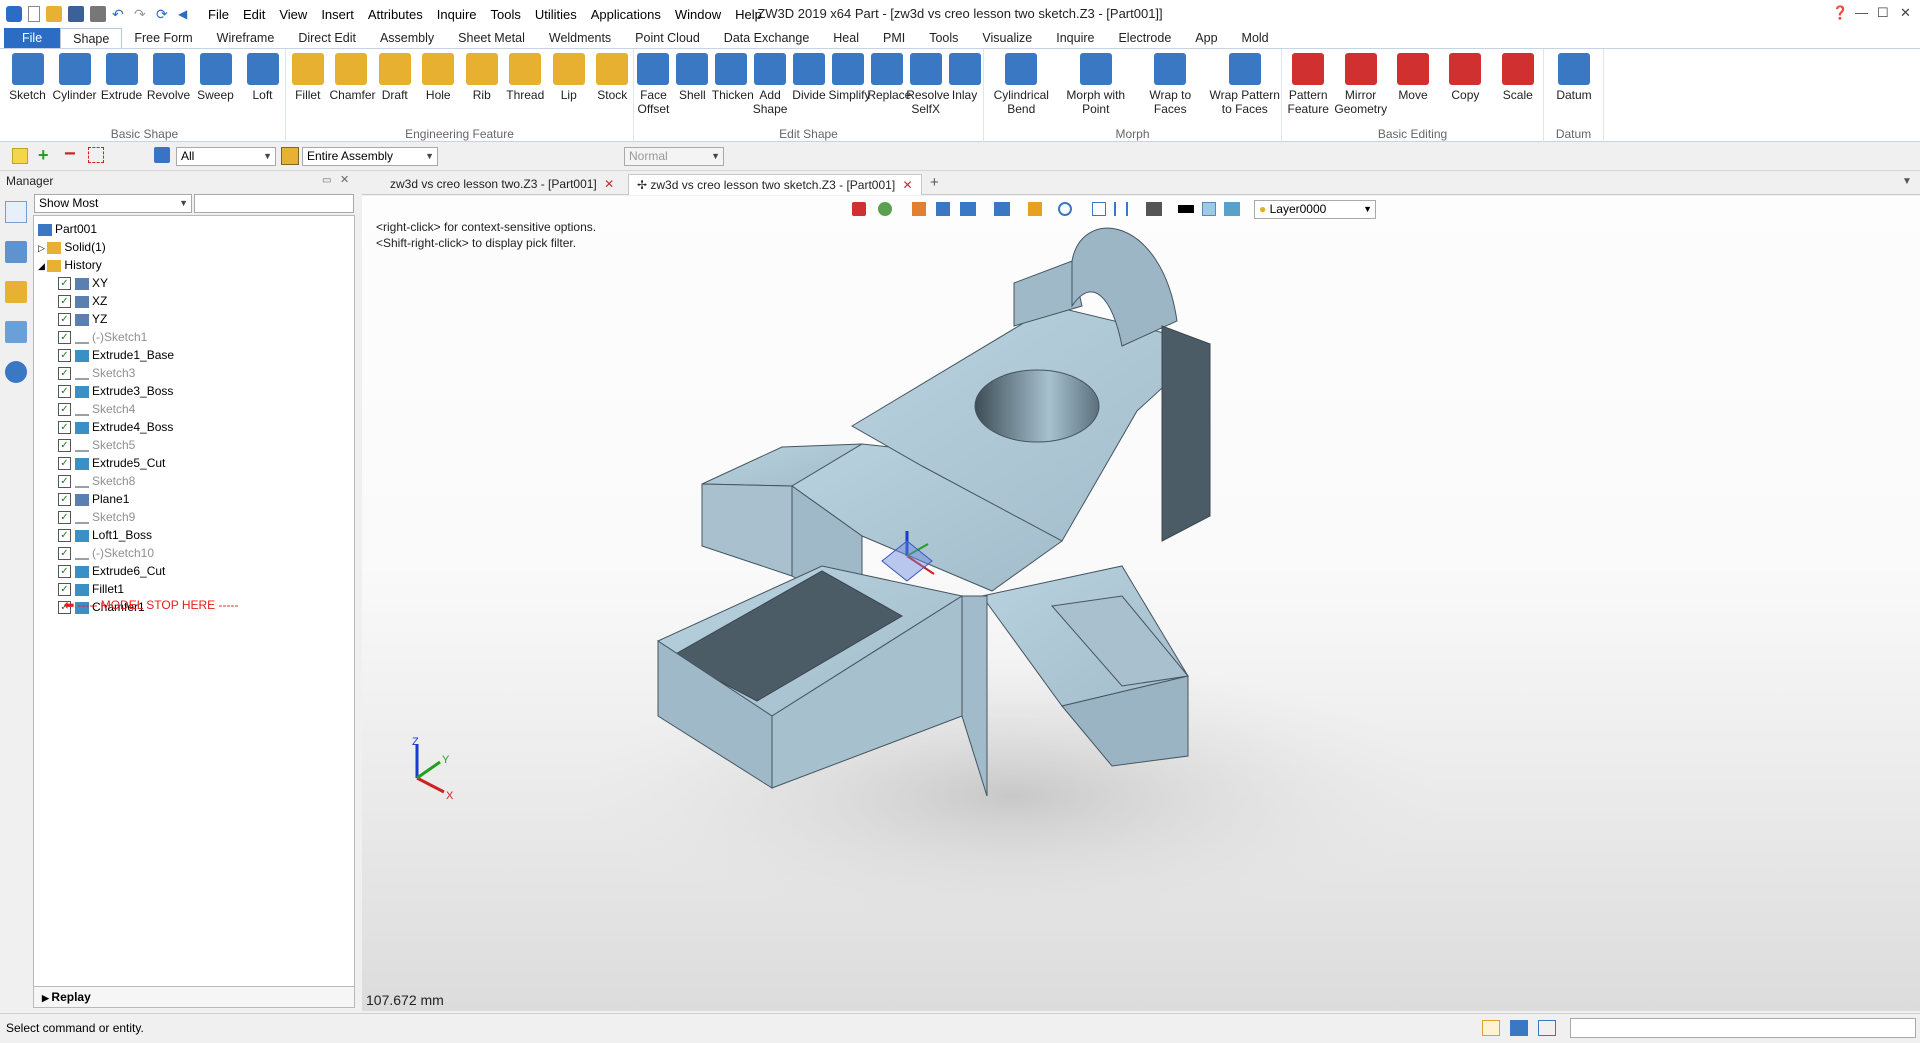 The height and width of the screenshot is (1043, 1920). I want to click on stock-button: Stock, so click(613, 77).